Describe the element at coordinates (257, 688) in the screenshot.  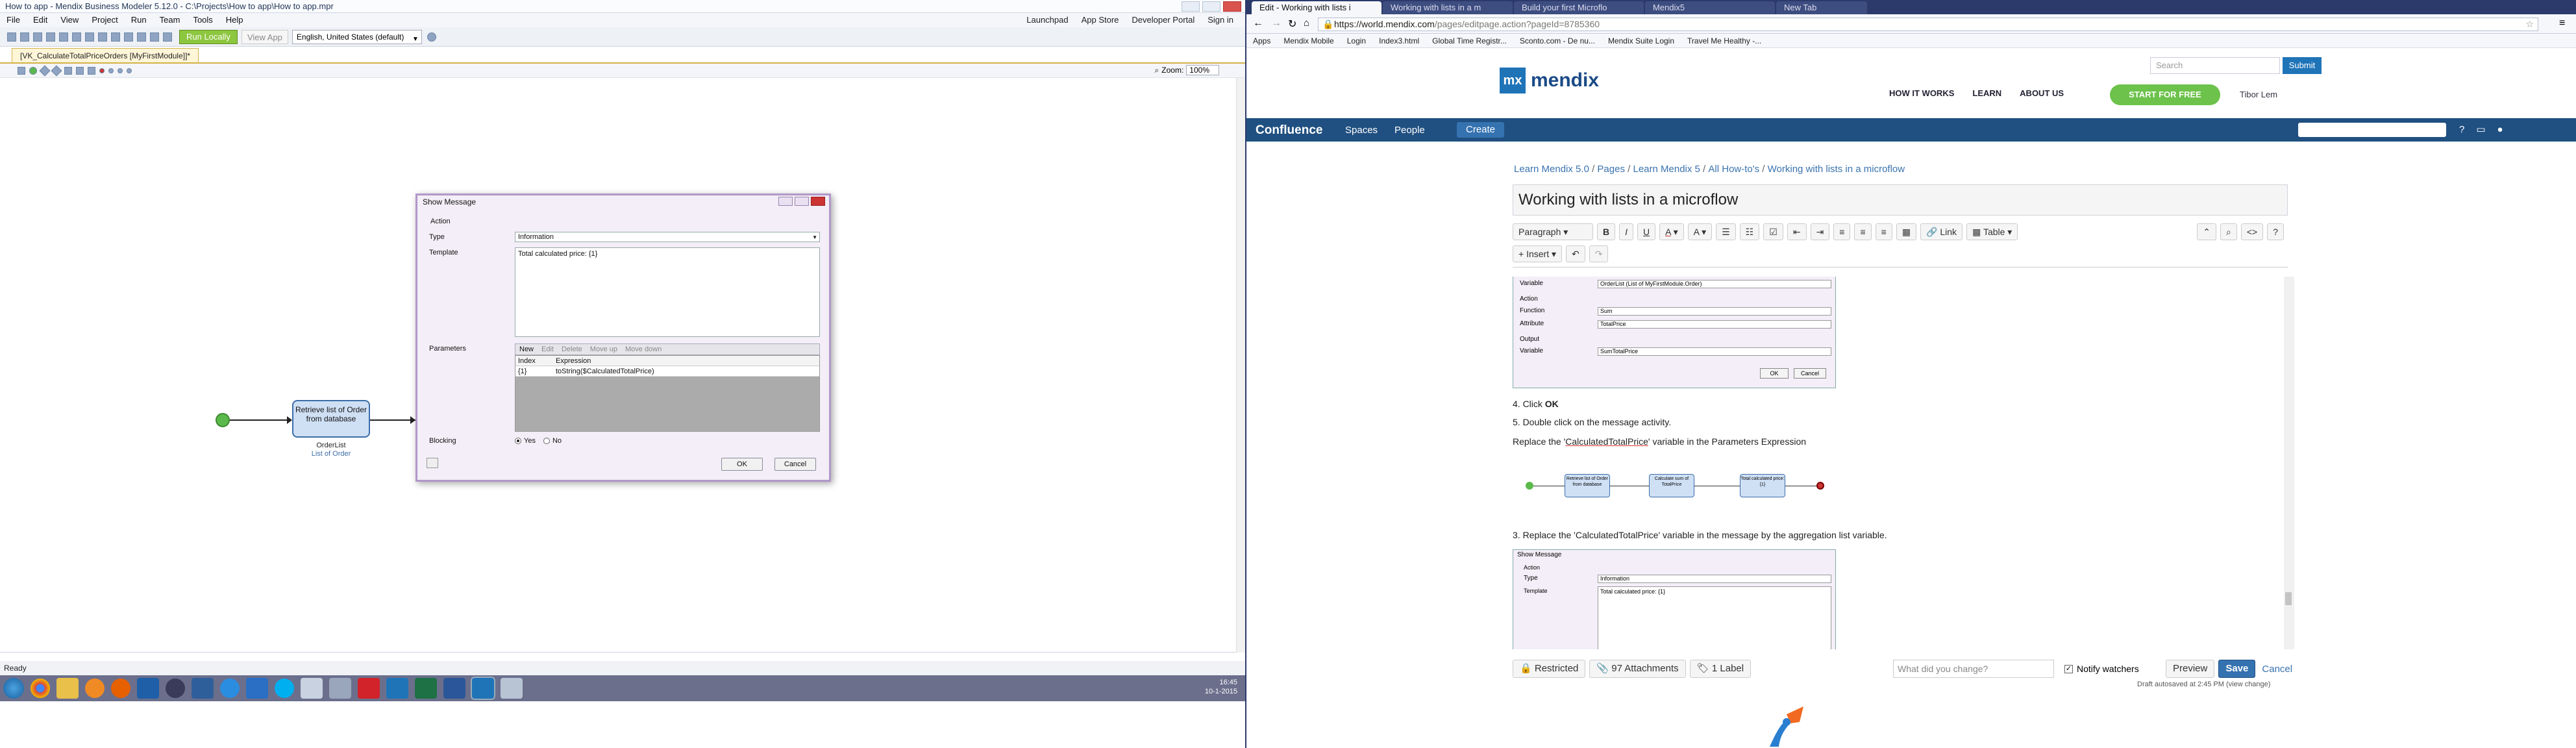
I see `lync-icon` at that location.